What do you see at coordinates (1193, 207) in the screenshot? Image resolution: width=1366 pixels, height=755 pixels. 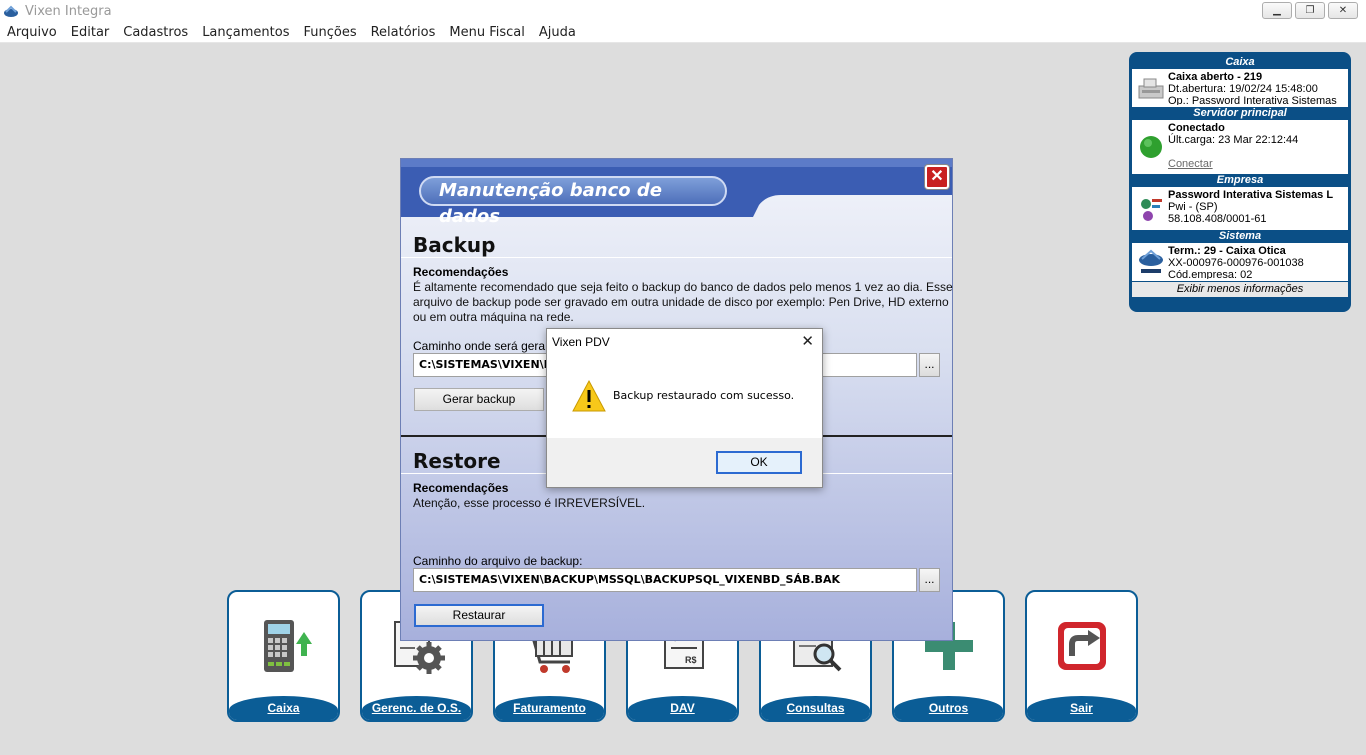 I see `empresa-local: Pwi - (SP)` at bounding box center [1193, 207].